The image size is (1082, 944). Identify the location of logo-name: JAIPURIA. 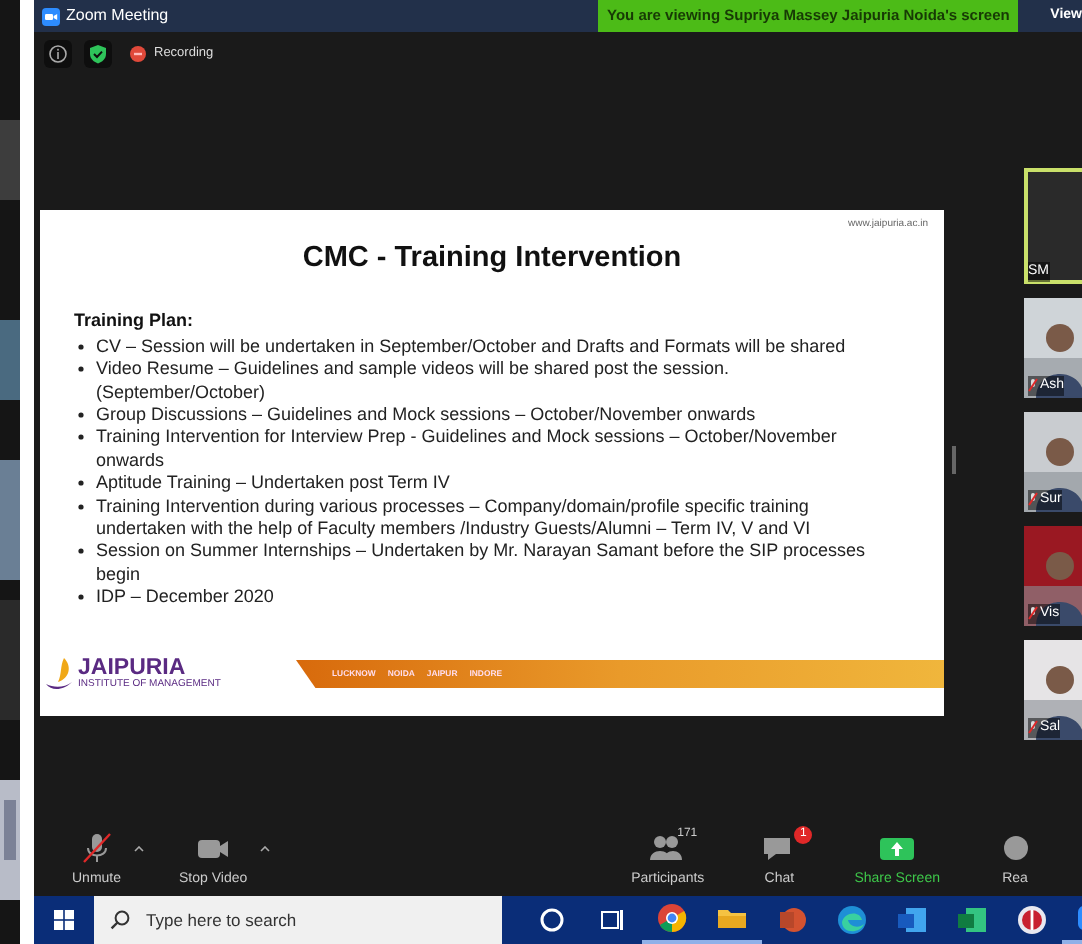
(132, 668).